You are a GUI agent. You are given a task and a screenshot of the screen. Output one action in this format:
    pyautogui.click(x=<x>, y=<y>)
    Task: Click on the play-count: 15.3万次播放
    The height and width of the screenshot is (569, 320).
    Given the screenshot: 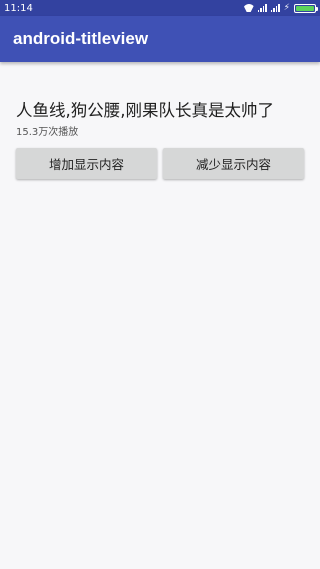 What is the action you would take?
    pyautogui.click(x=47, y=132)
    